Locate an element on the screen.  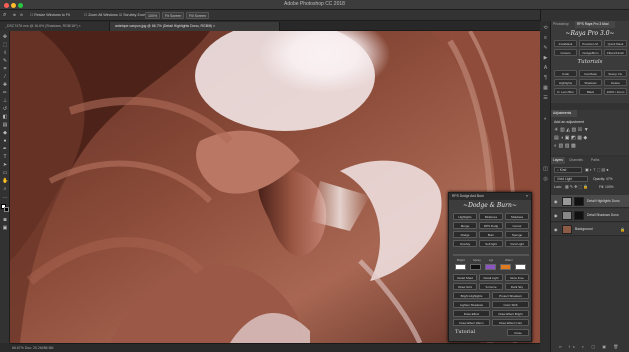
quick-select-tool-icon: ✎ is located at coordinates (5, 61).